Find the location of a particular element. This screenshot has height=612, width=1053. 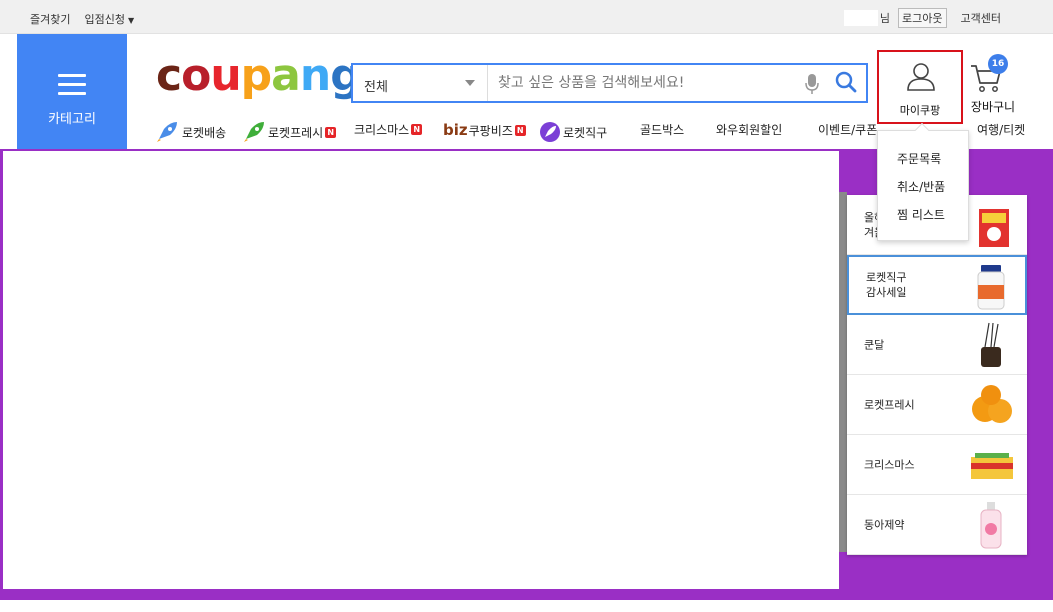

logo-letter: c is located at coordinates (169, 75).